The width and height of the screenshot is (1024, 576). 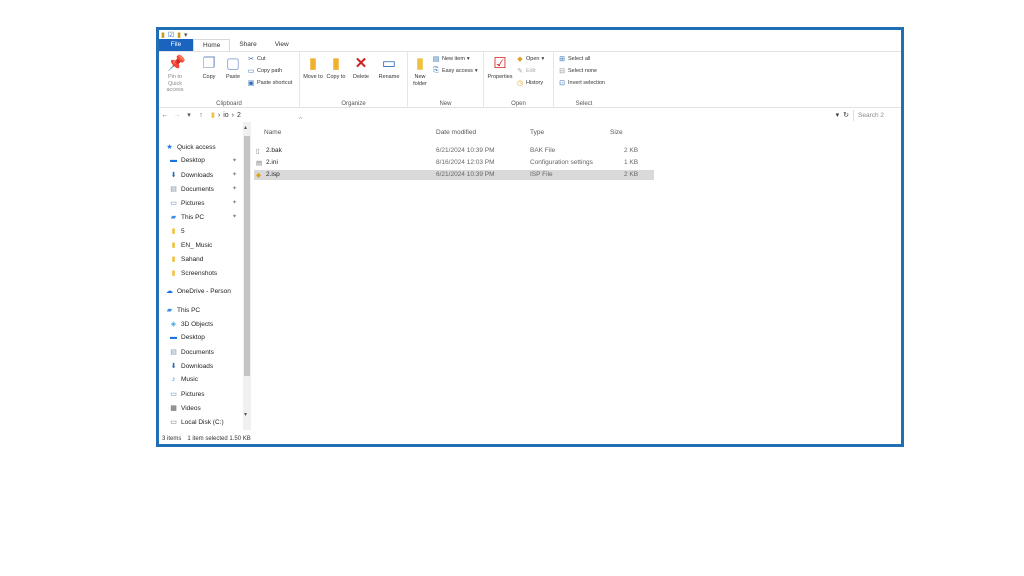 What do you see at coordinates (616, 132) in the screenshot?
I see `column-header-size: Size` at bounding box center [616, 132].